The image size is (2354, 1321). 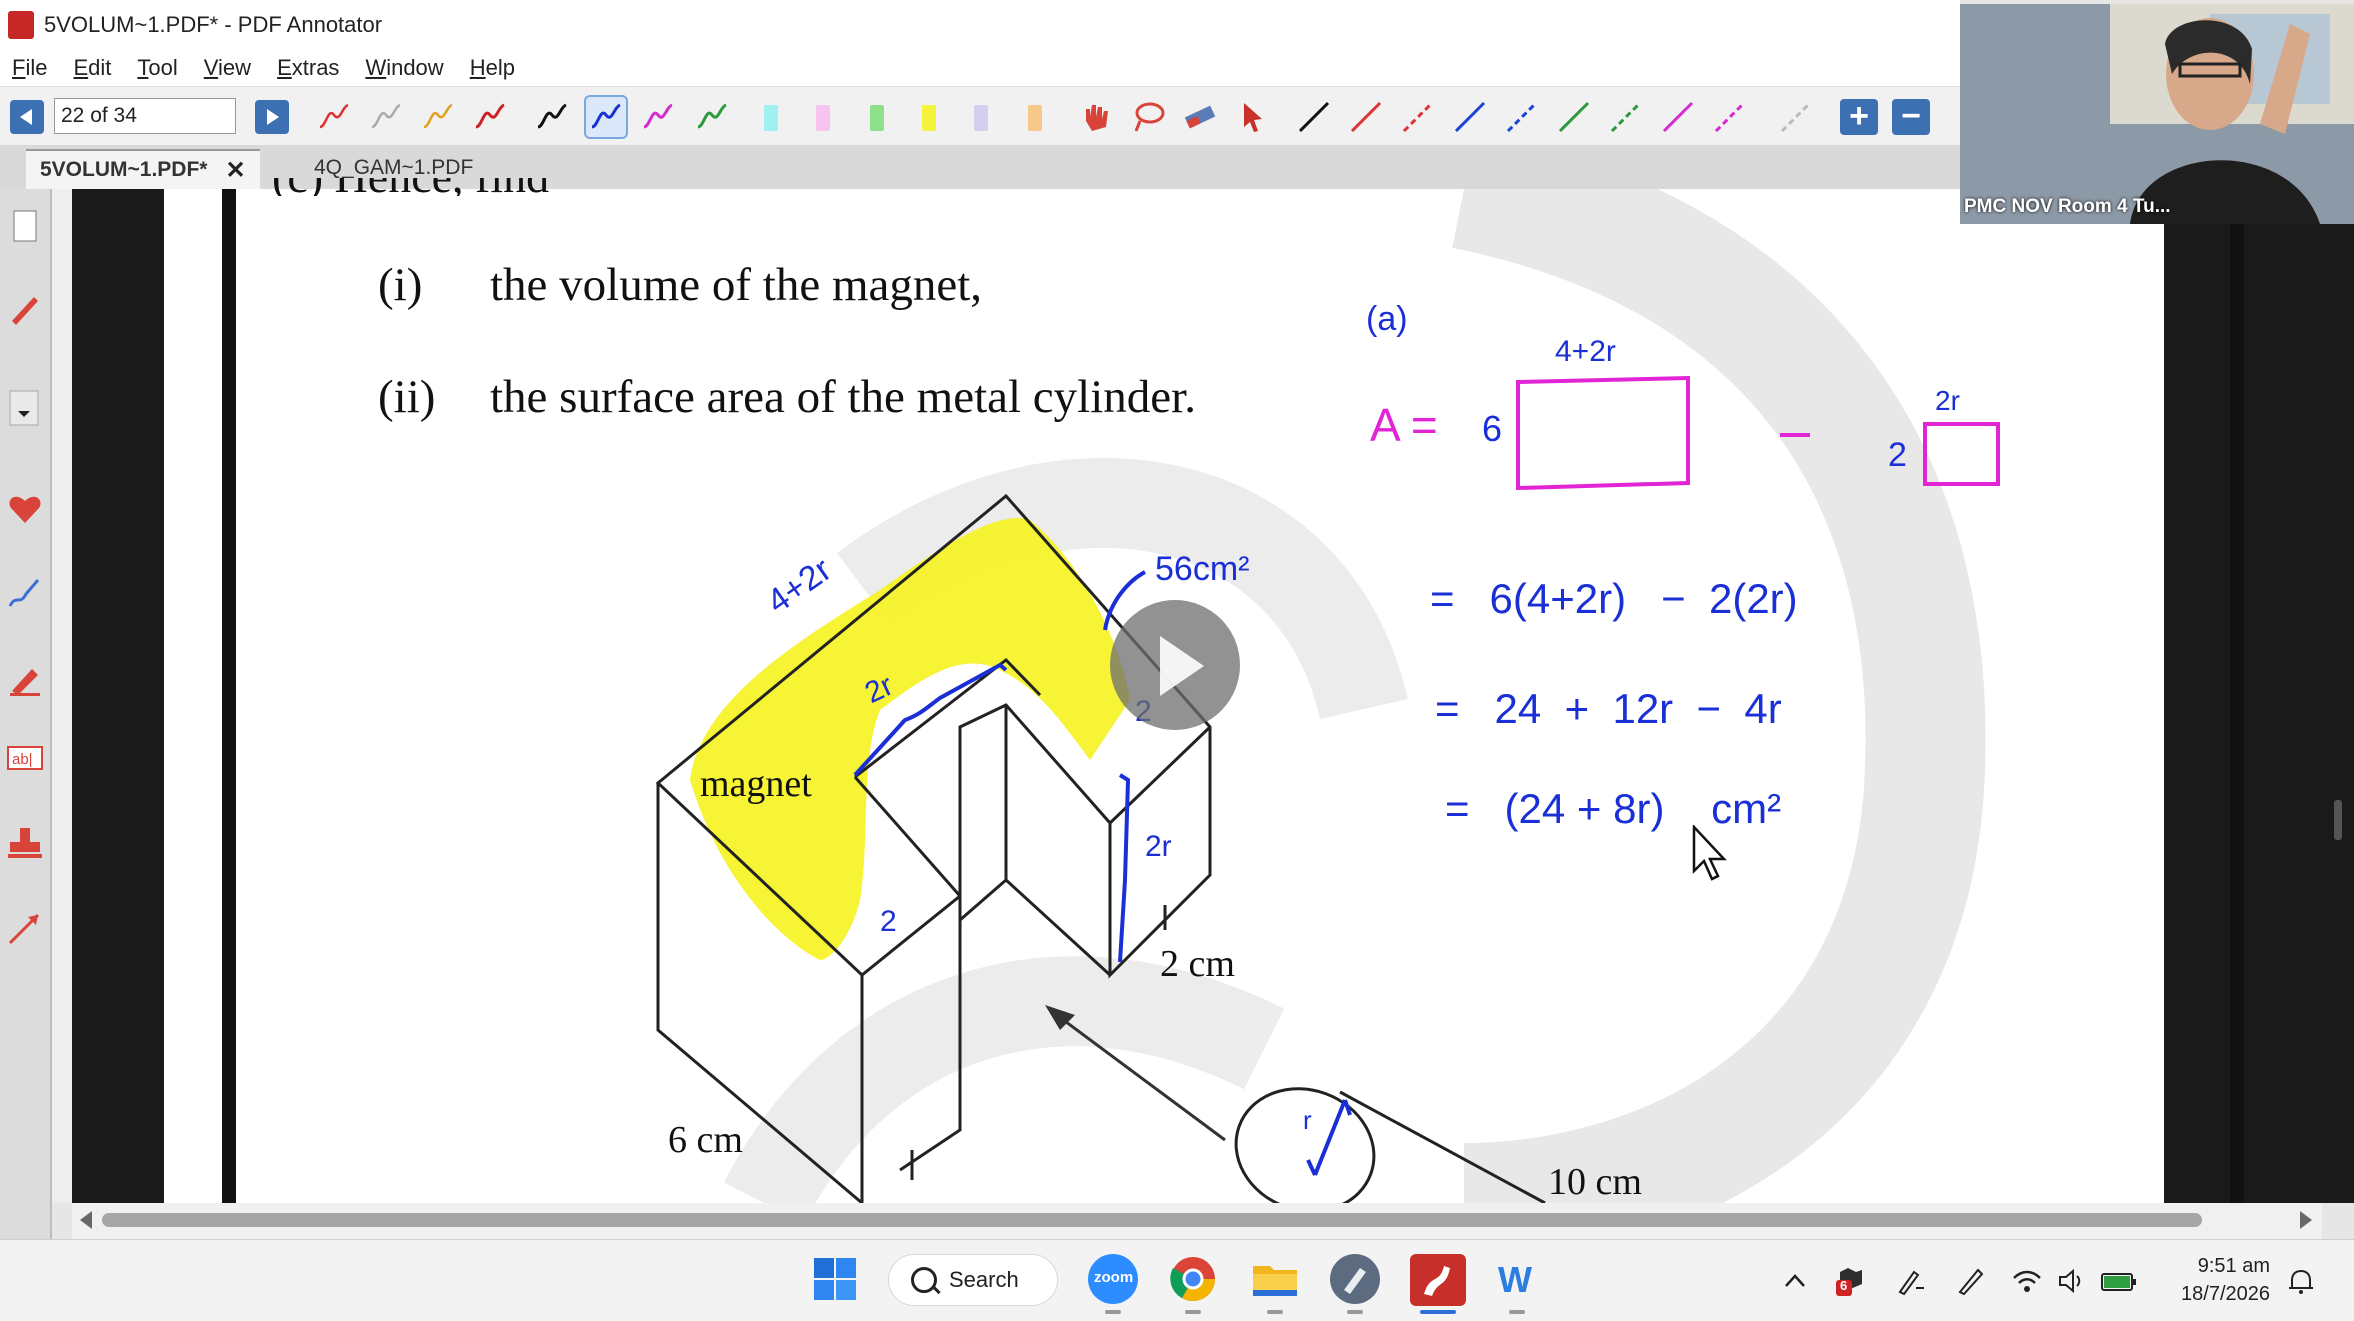 I want to click on annotation-line-3: = (24 + 8r) cm², so click(x=1613, y=808).